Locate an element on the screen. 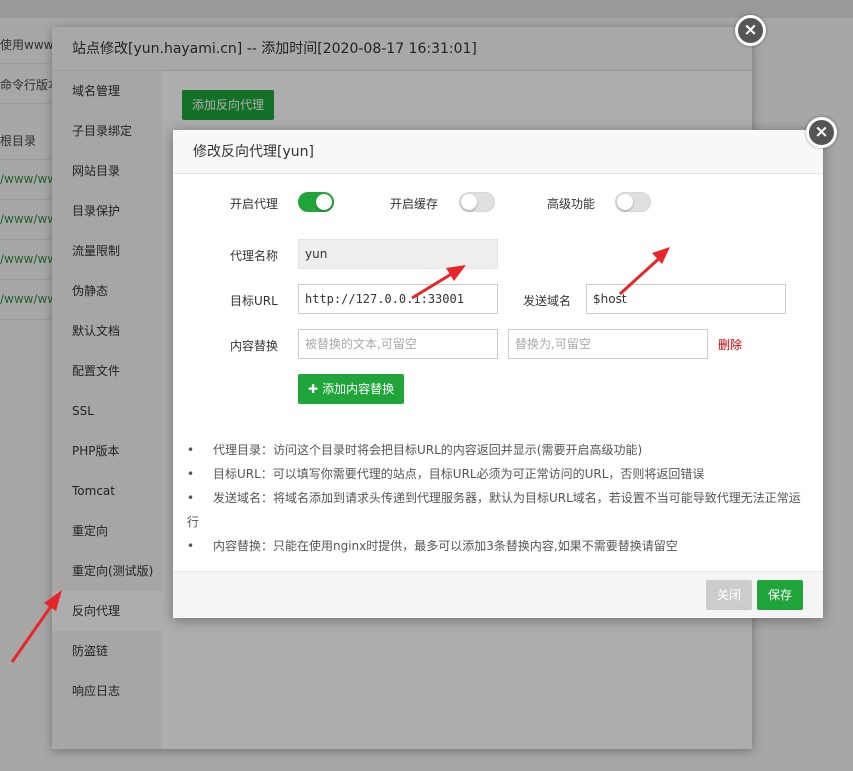 The height and width of the screenshot is (771, 853). proxy-name-label: 代理名称 is located at coordinates (254, 256).